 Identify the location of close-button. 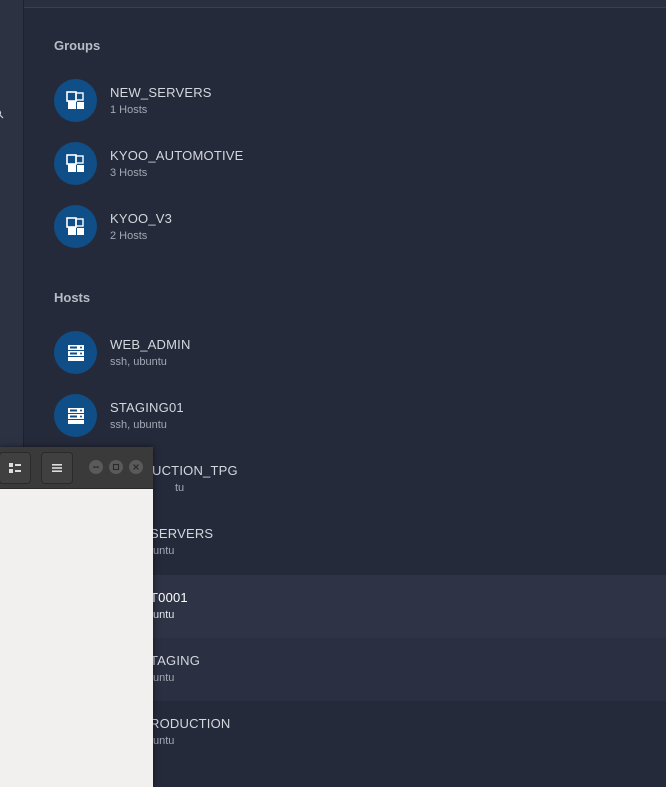
(136, 467).